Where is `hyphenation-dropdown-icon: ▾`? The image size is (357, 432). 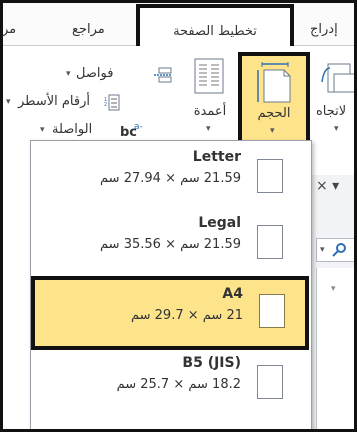
hyphenation-dropdown-icon: ▾ is located at coordinates (42, 130).